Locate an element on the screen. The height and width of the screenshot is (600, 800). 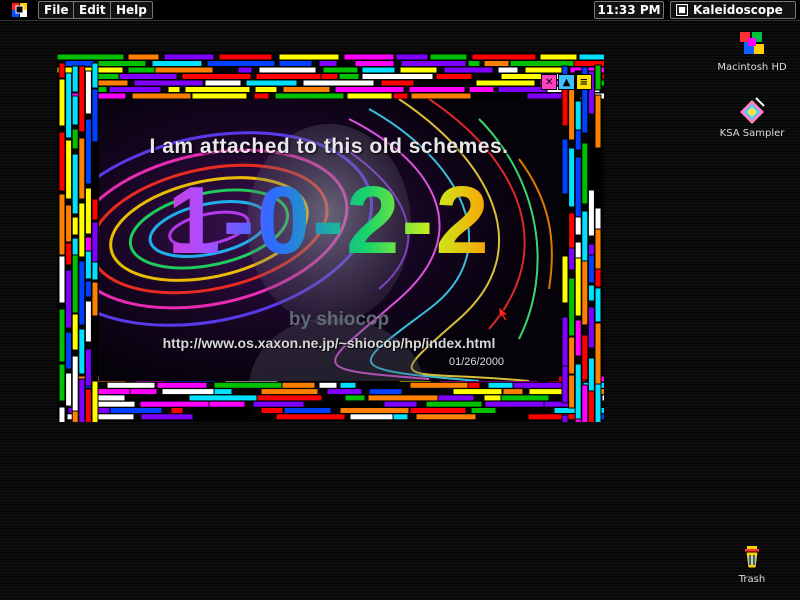
big-number-text: 1-0-2-2 is located at coordinates (329, 221).